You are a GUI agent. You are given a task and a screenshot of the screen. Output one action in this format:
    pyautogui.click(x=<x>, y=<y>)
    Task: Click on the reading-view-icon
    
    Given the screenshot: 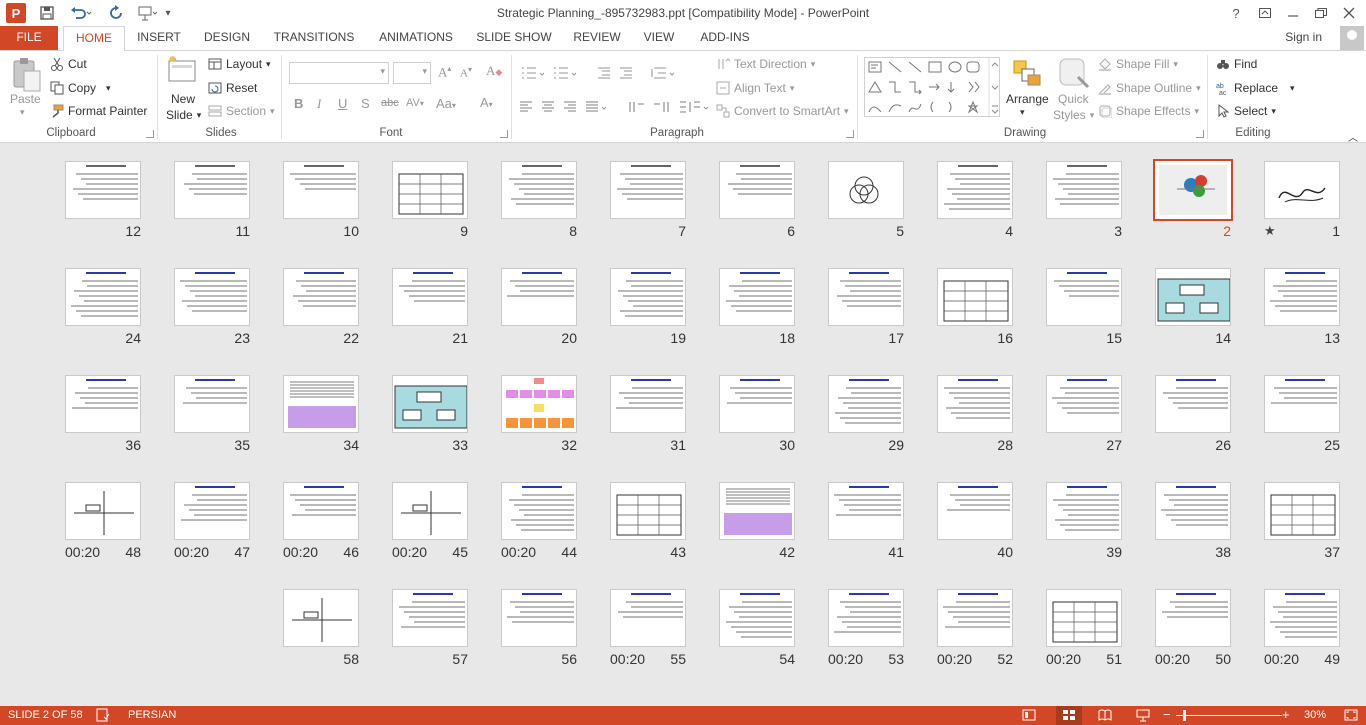 What is the action you would take?
    pyautogui.click(x=1105, y=716)
    